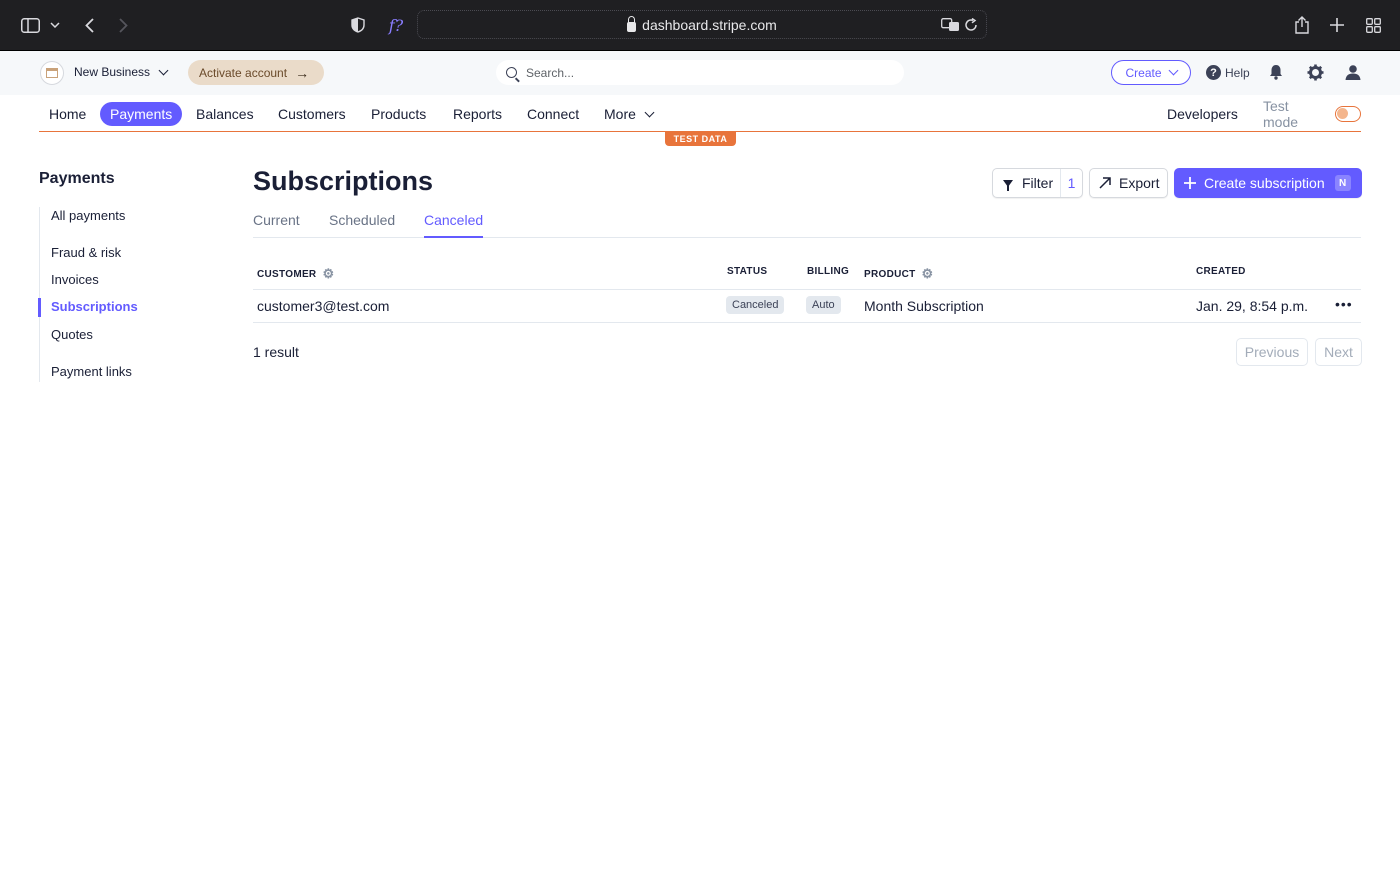  I want to click on toggle-switch, so click(1348, 114).